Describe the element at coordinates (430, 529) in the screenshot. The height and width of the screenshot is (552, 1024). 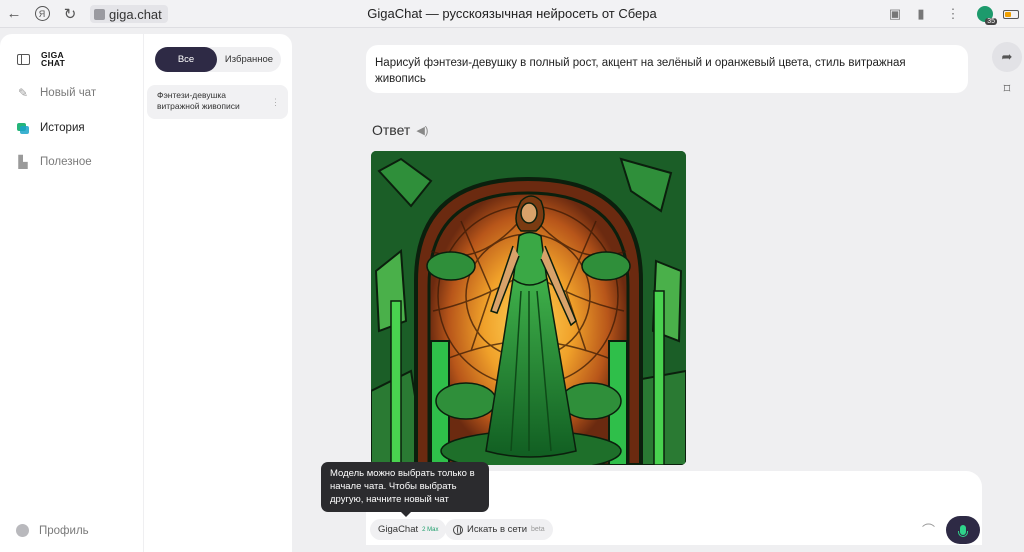
I see `model-badge: 2 Max` at that location.